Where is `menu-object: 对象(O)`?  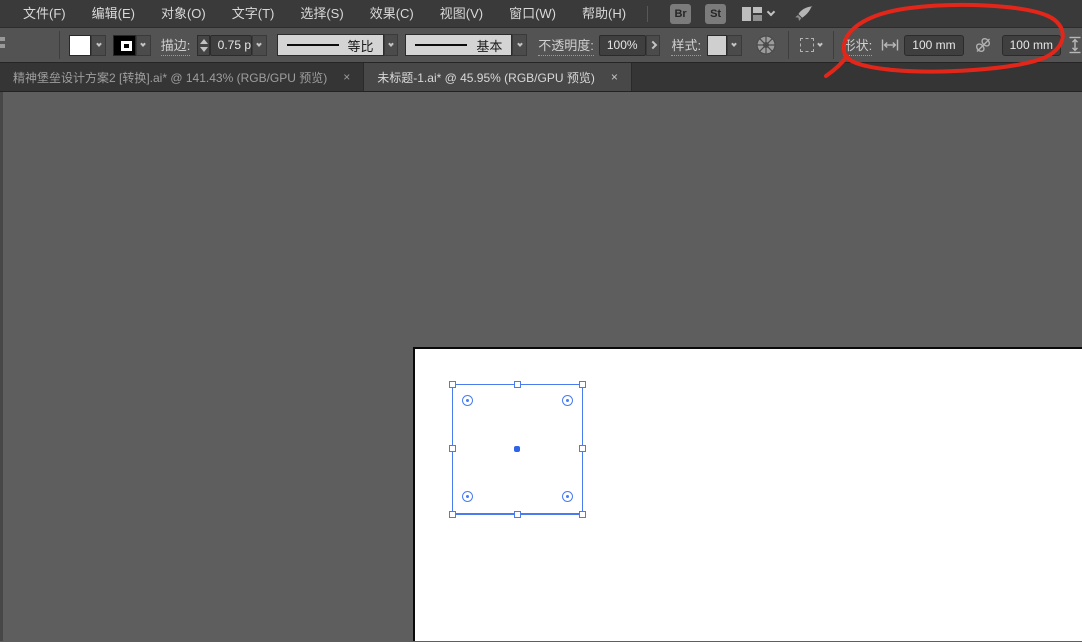
menu-object: 对象(O) is located at coordinates (183, 13).